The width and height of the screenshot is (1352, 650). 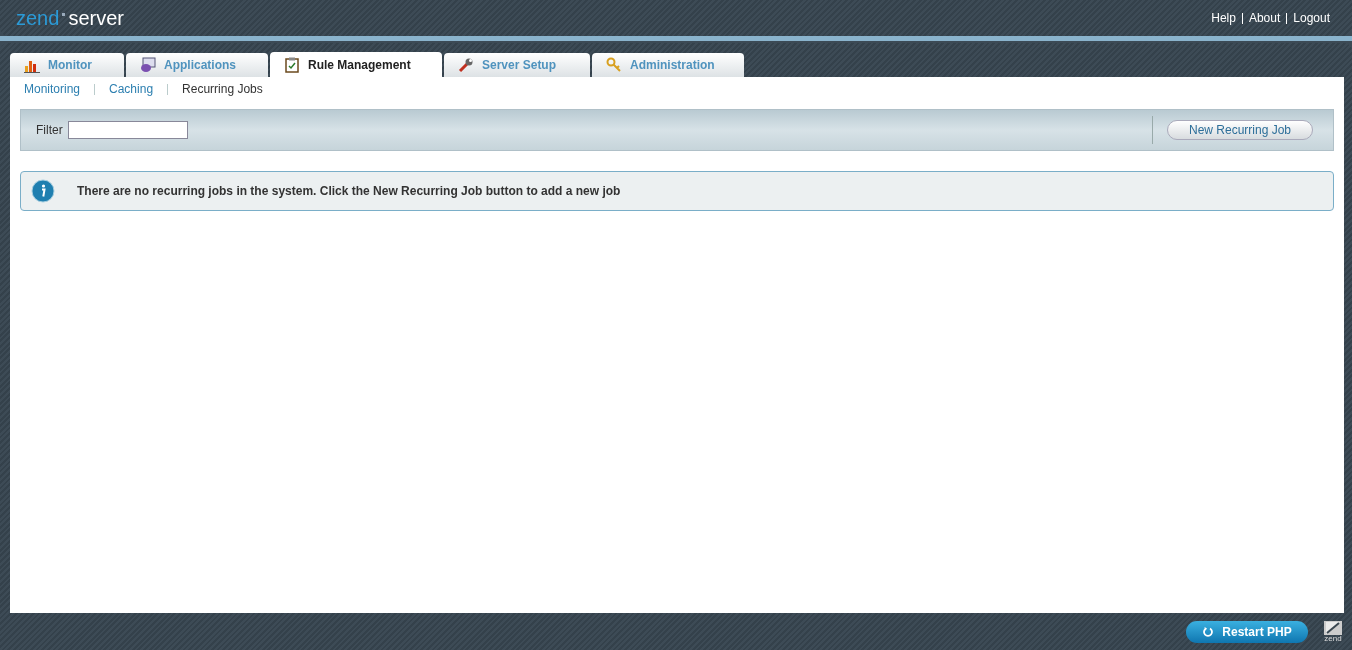 I want to click on logo: zend server, so click(x=70, y=18).